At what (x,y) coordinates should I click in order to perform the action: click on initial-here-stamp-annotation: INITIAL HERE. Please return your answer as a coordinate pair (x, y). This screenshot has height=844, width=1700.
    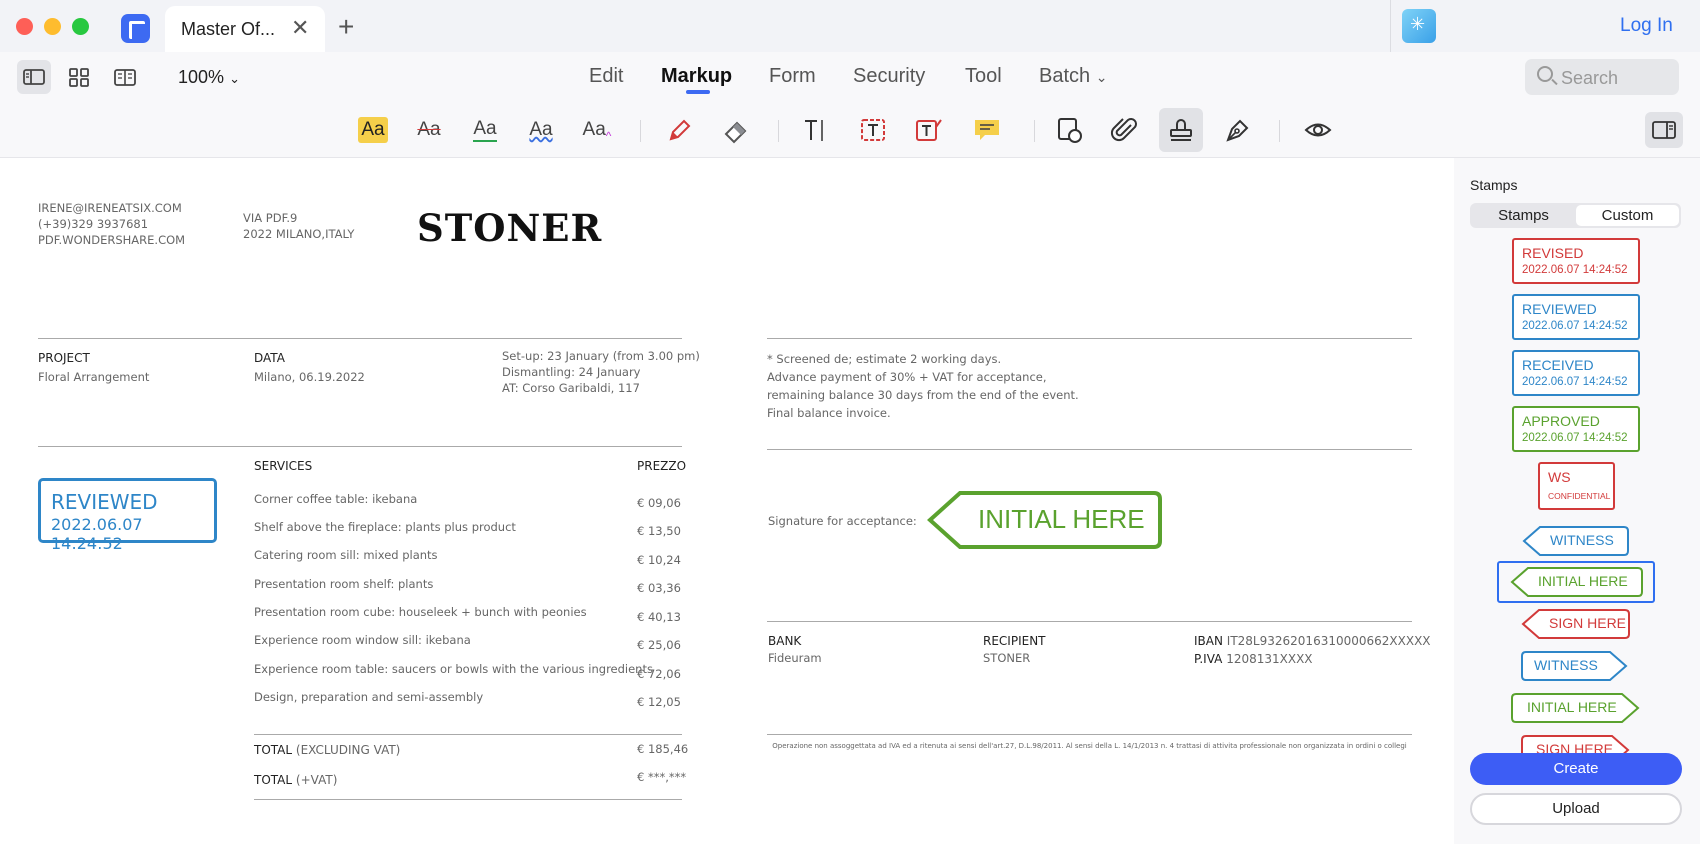
    Looking at the image, I should click on (1045, 520).